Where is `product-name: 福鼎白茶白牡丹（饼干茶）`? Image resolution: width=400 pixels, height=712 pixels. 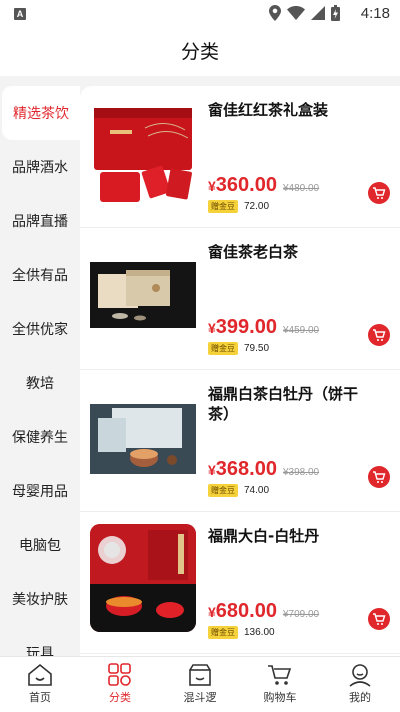
product-name: 福鼎白茶白牡丹（饼干茶） is located at coordinates (288, 404).